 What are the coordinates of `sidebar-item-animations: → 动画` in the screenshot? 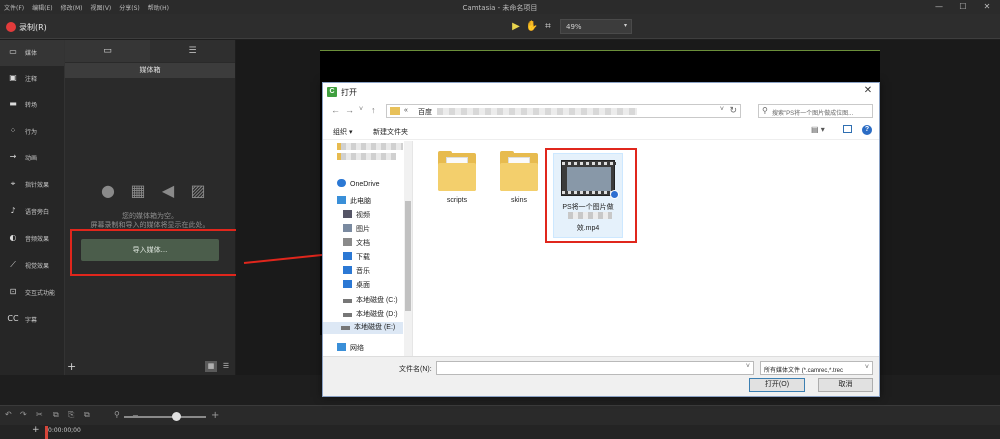 It's located at (32, 158).